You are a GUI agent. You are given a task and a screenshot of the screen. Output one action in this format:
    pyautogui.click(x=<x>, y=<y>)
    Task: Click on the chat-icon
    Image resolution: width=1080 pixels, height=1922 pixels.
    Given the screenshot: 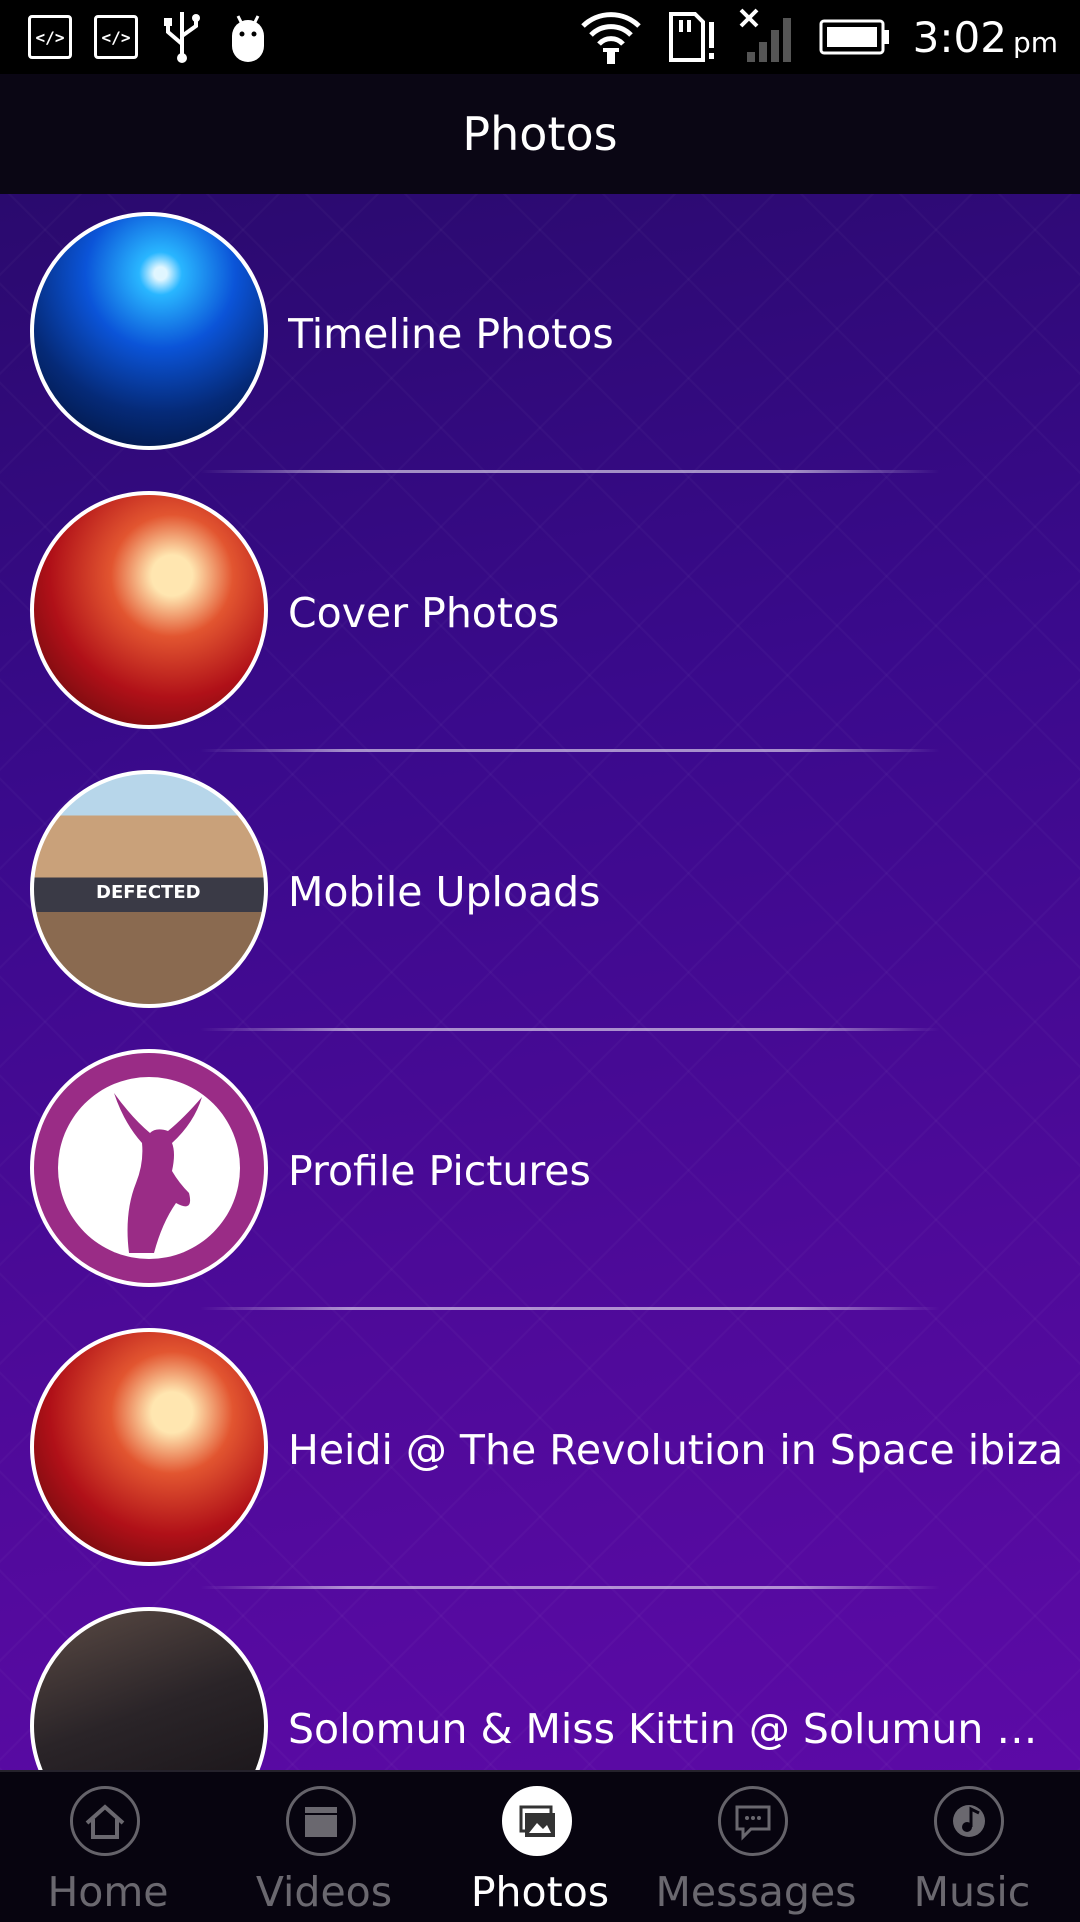 What is the action you would take?
    pyautogui.click(x=753, y=1821)
    